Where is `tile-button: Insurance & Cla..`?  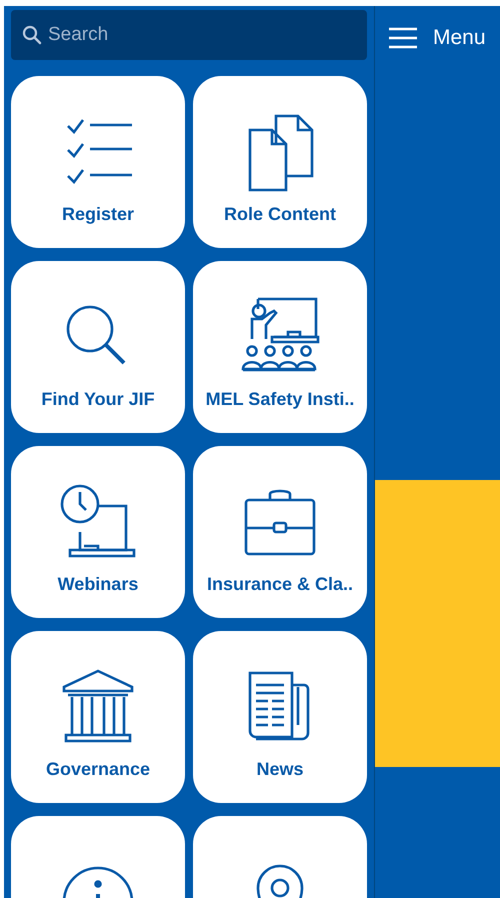 tile-button: Insurance & Cla.. is located at coordinates (280, 532).